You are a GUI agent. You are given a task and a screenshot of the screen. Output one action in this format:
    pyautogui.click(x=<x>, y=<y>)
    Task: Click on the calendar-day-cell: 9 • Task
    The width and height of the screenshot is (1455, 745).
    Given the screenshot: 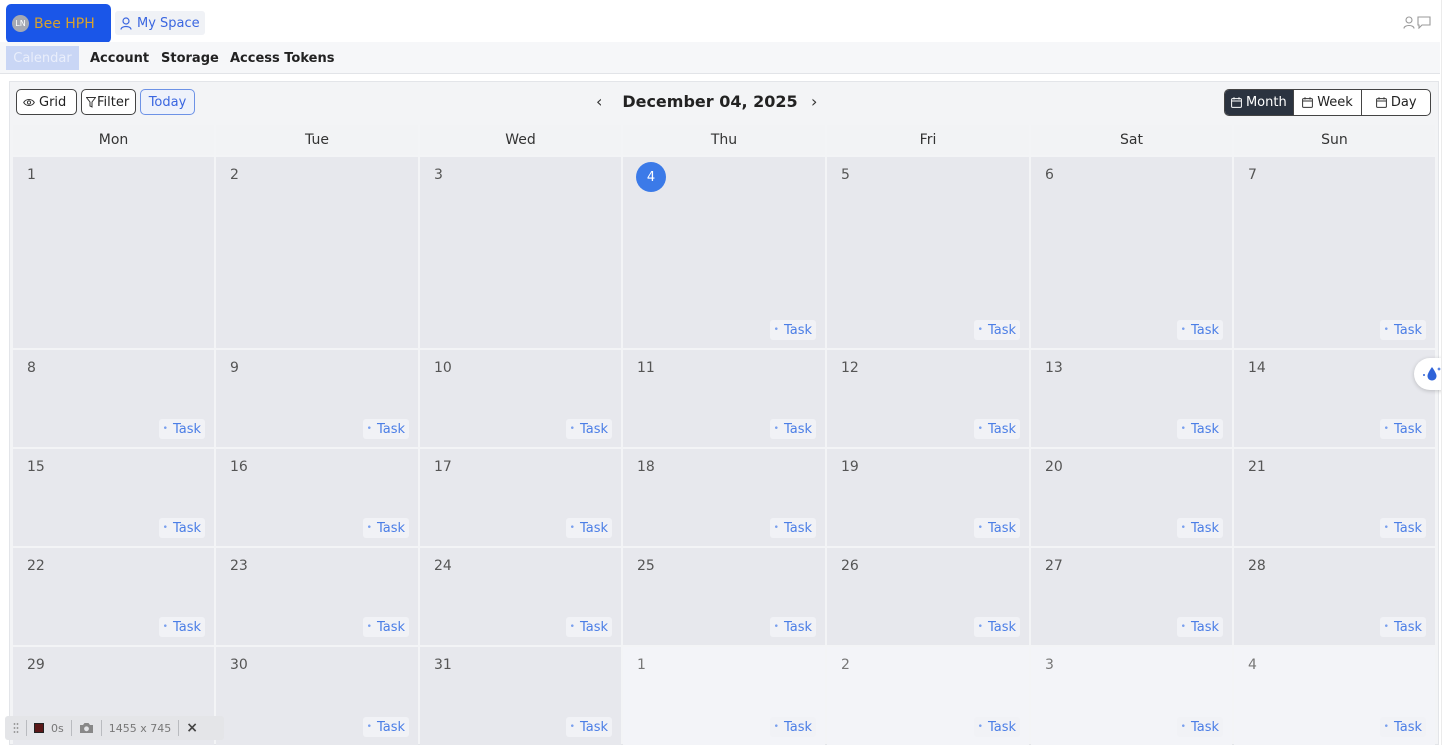 What is the action you would take?
    pyautogui.click(x=317, y=398)
    